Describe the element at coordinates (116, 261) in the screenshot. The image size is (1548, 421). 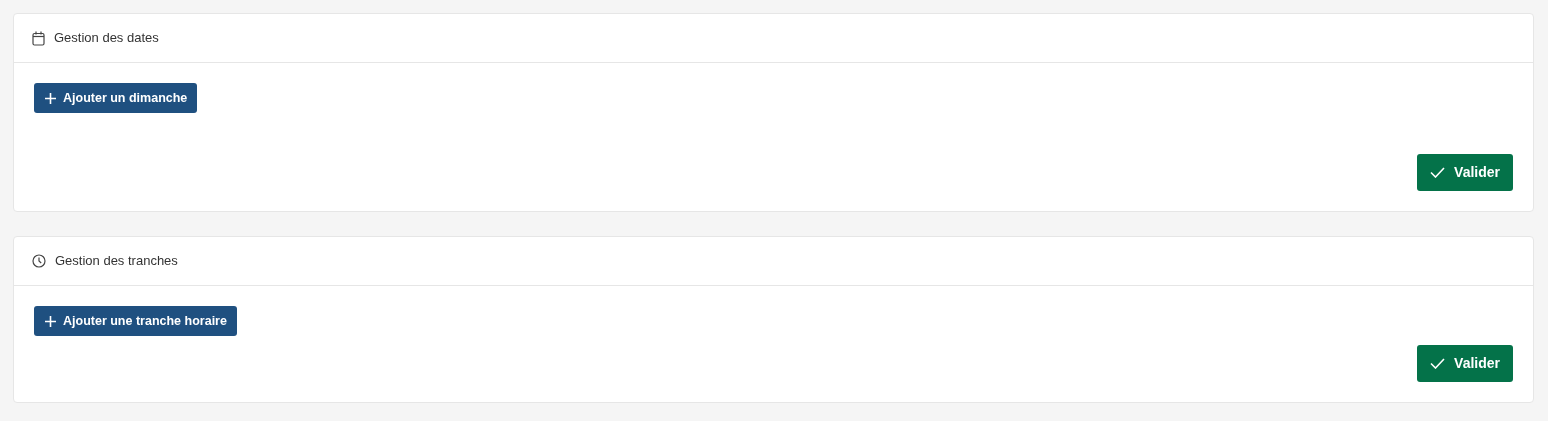
I see `panel-title: Gestion des tranches` at that location.